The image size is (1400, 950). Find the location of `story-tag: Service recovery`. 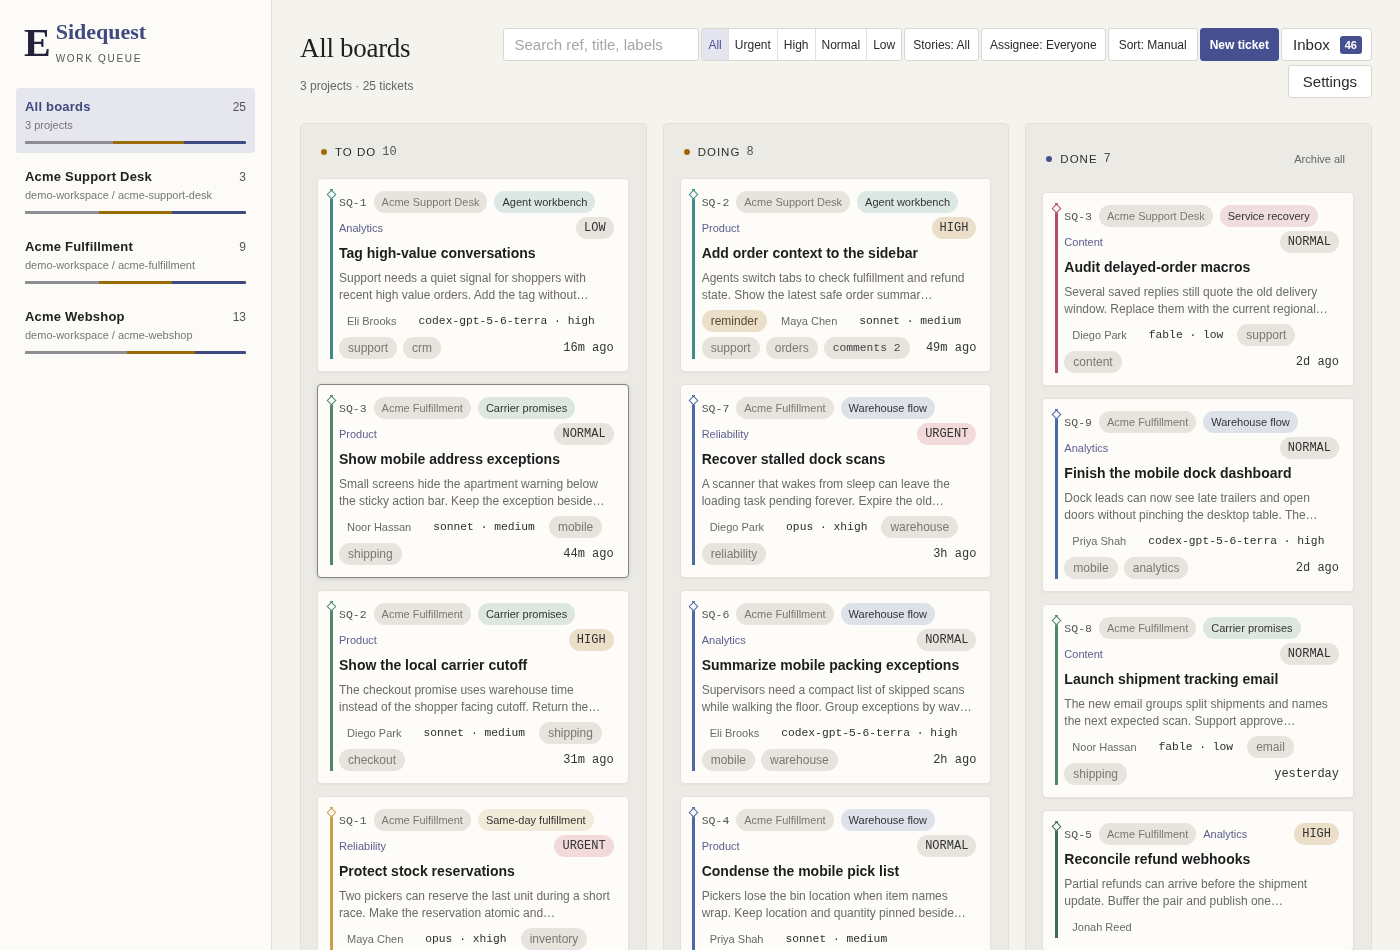

story-tag: Service recovery is located at coordinates (1268, 216).